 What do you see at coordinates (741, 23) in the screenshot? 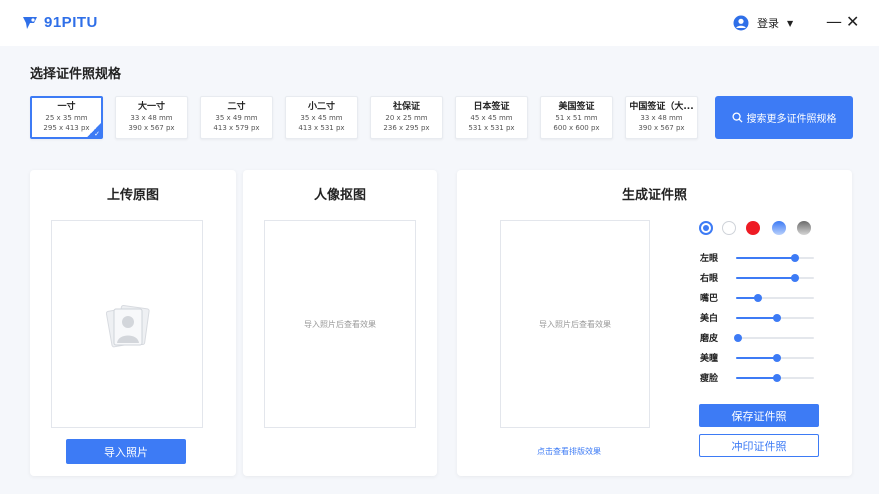
I see `user-icon` at bounding box center [741, 23].